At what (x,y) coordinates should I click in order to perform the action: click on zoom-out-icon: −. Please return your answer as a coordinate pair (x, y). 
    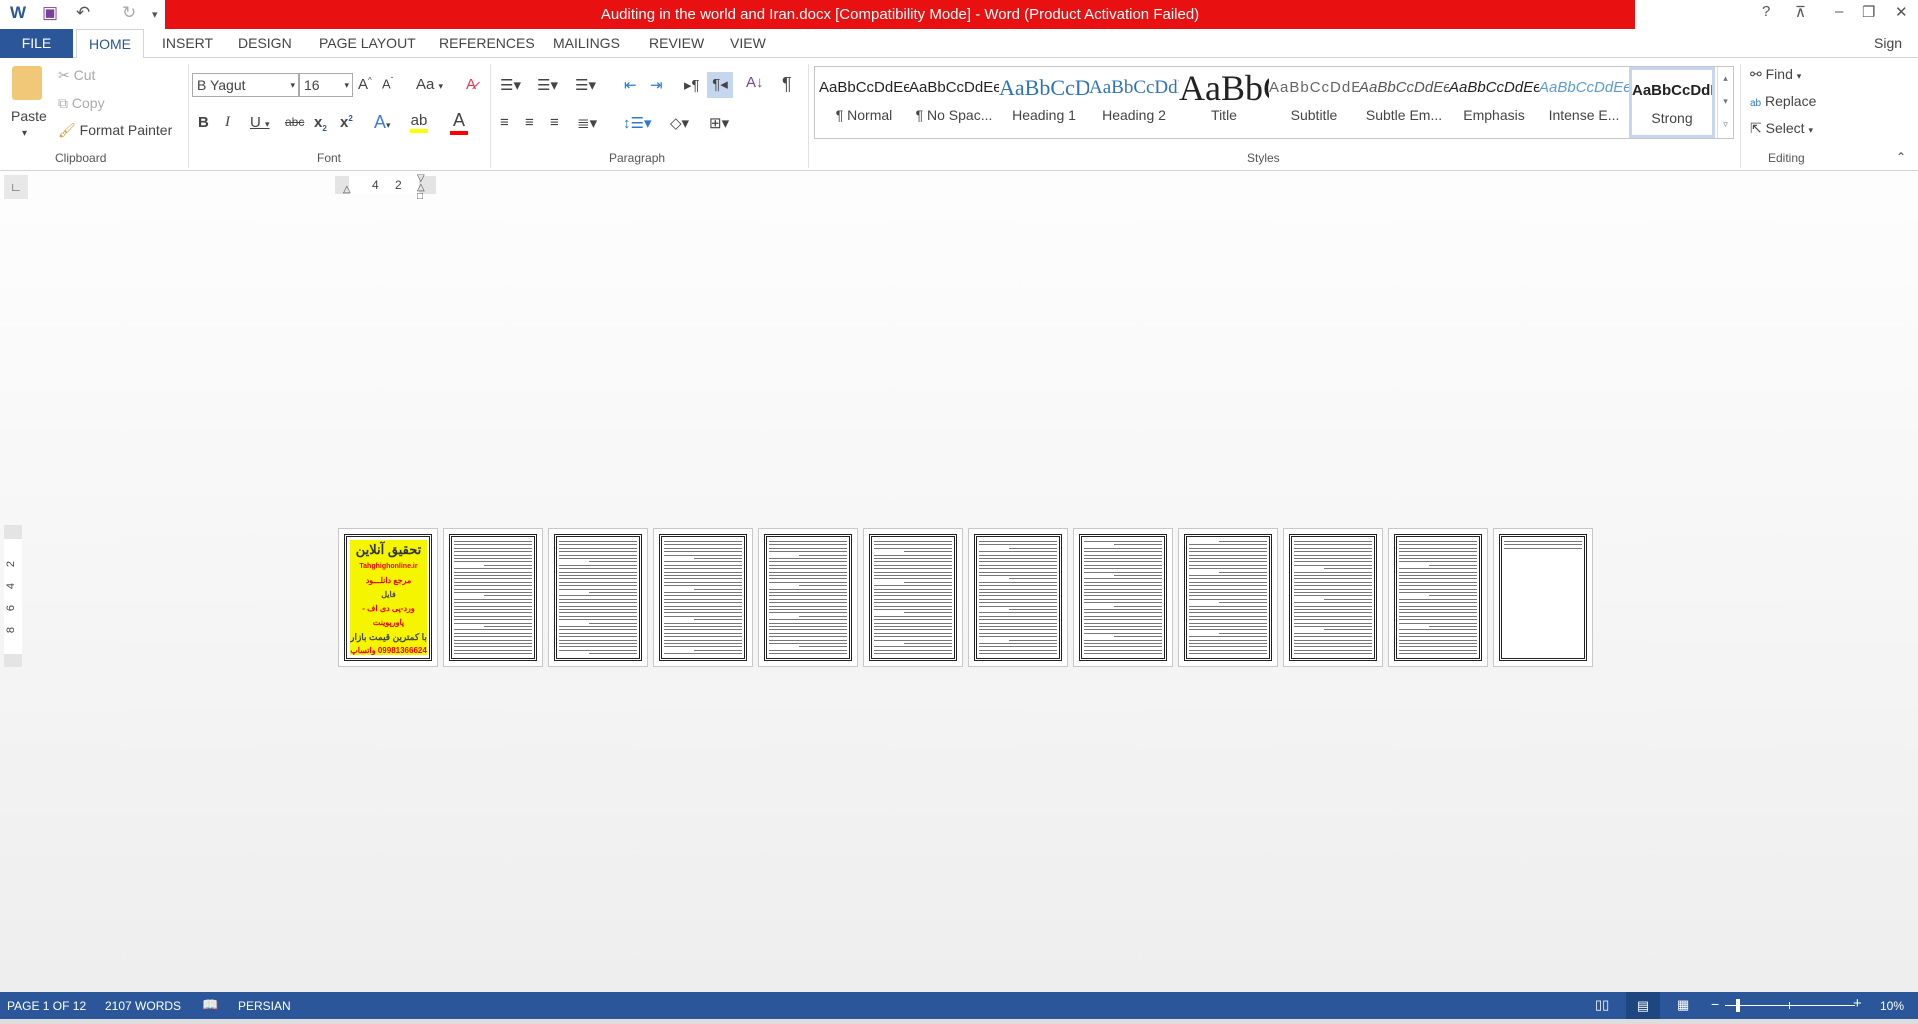
    Looking at the image, I should click on (1715, 1004).